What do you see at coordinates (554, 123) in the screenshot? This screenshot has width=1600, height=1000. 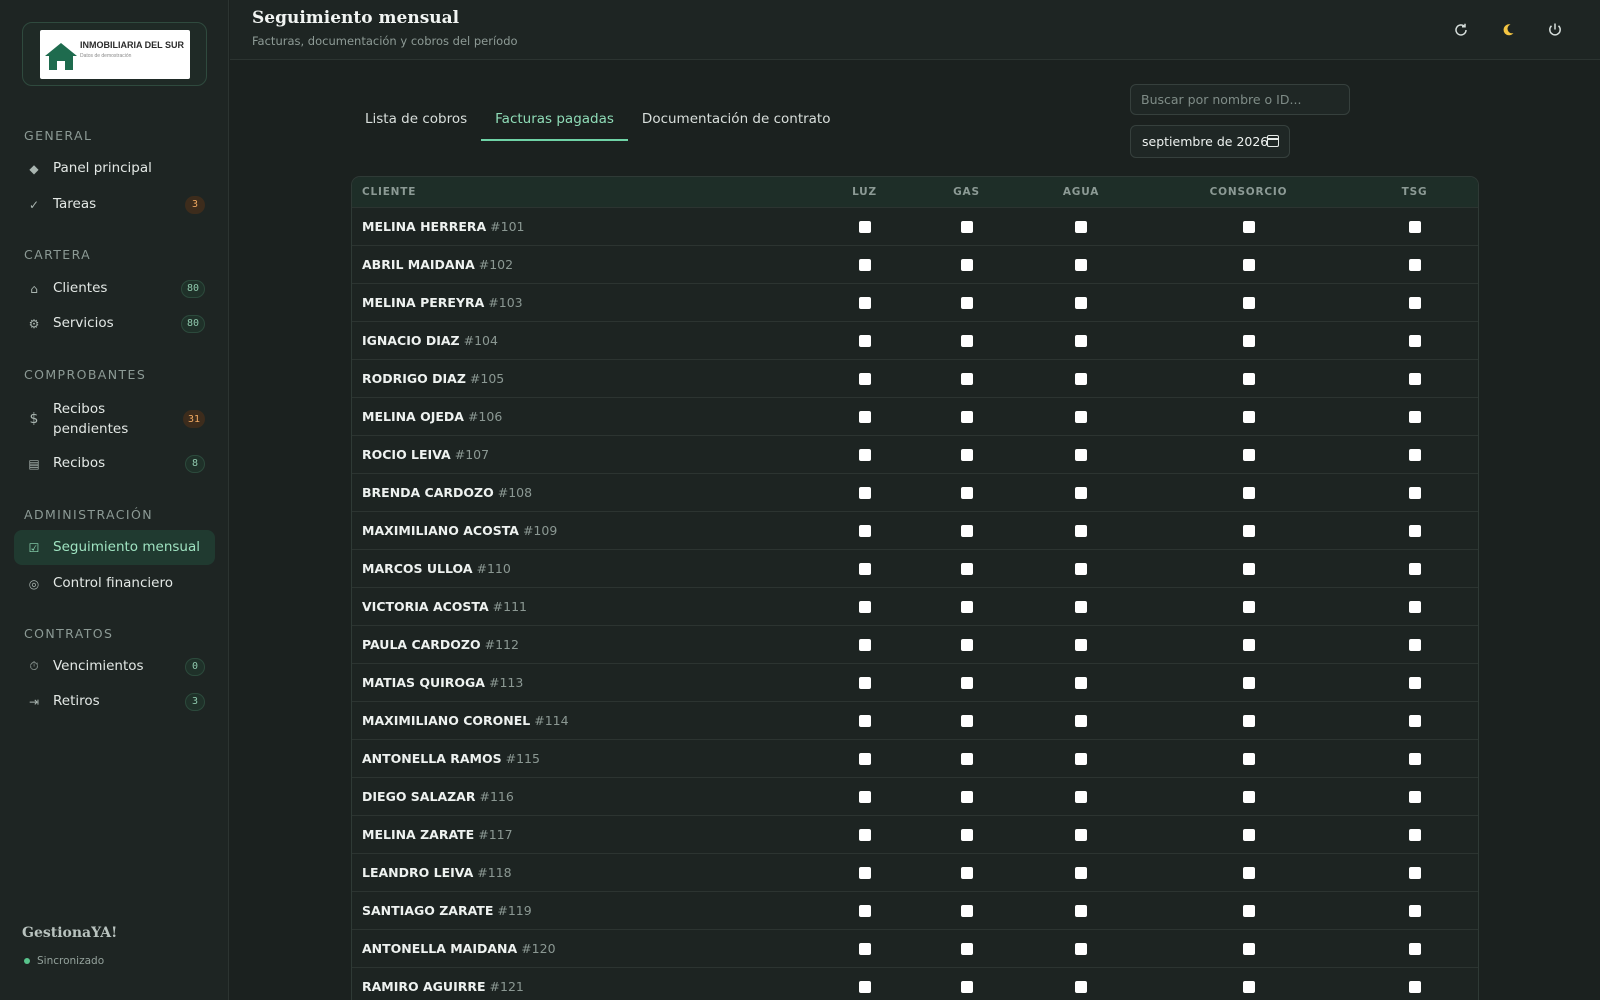 I see `tab-facturas-pagadas: Facturas pagadas` at bounding box center [554, 123].